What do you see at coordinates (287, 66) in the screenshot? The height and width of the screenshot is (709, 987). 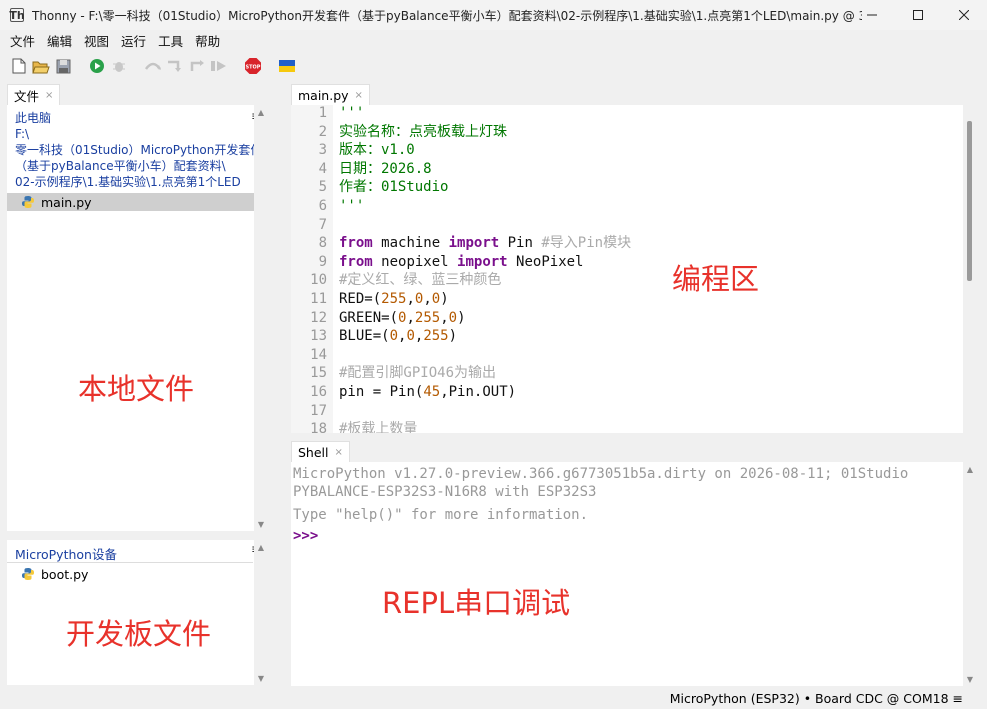 I see `support-ukraine-button` at bounding box center [287, 66].